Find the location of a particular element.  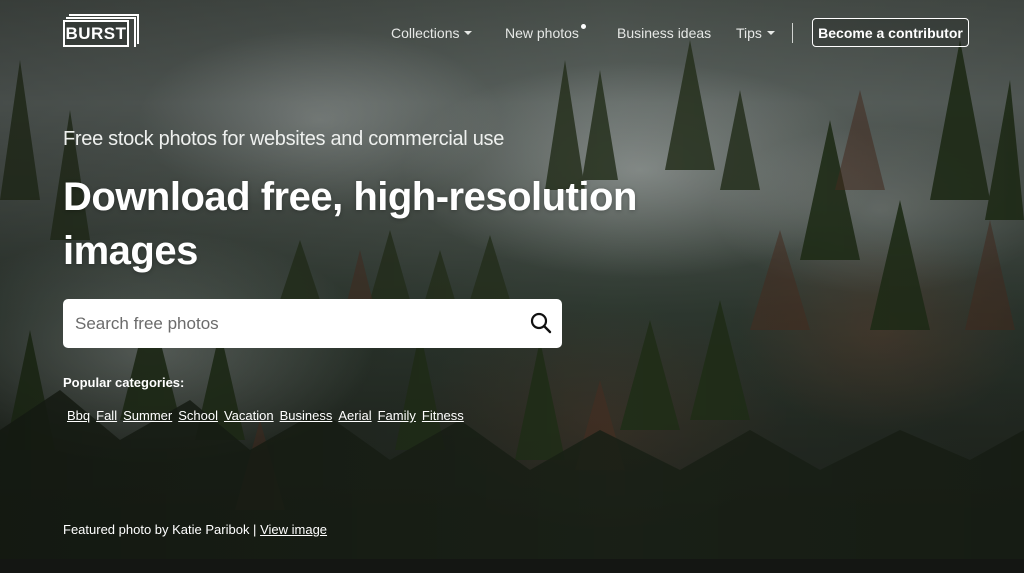

search-icon is located at coordinates (541, 323).